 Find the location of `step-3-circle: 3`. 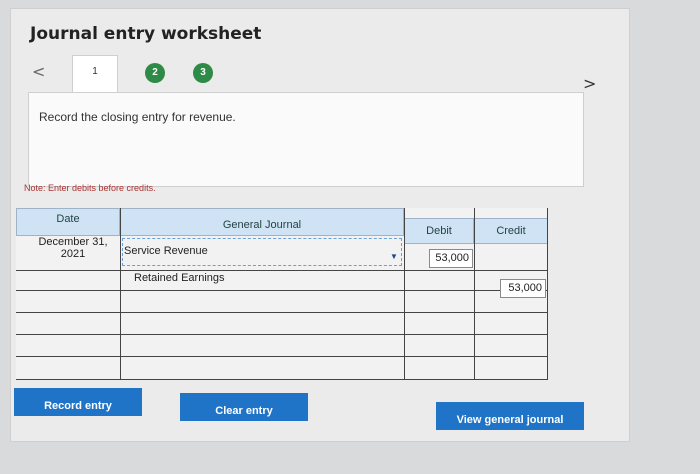

step-3-circle: 3 is located at coordinates (203, 73).